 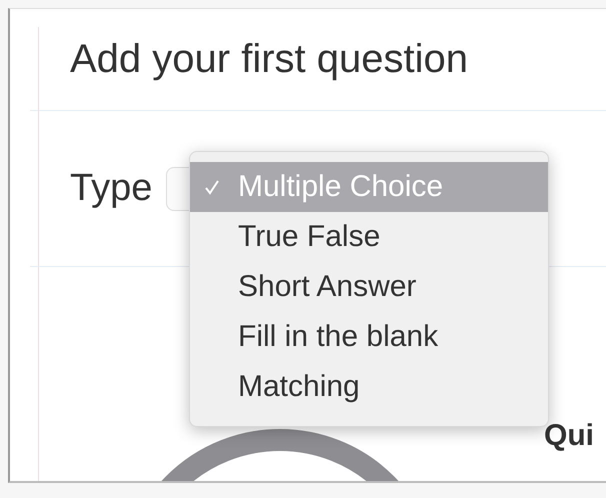 I want to click on menu-option: Fill in the blank, so click(x=369, y=337).